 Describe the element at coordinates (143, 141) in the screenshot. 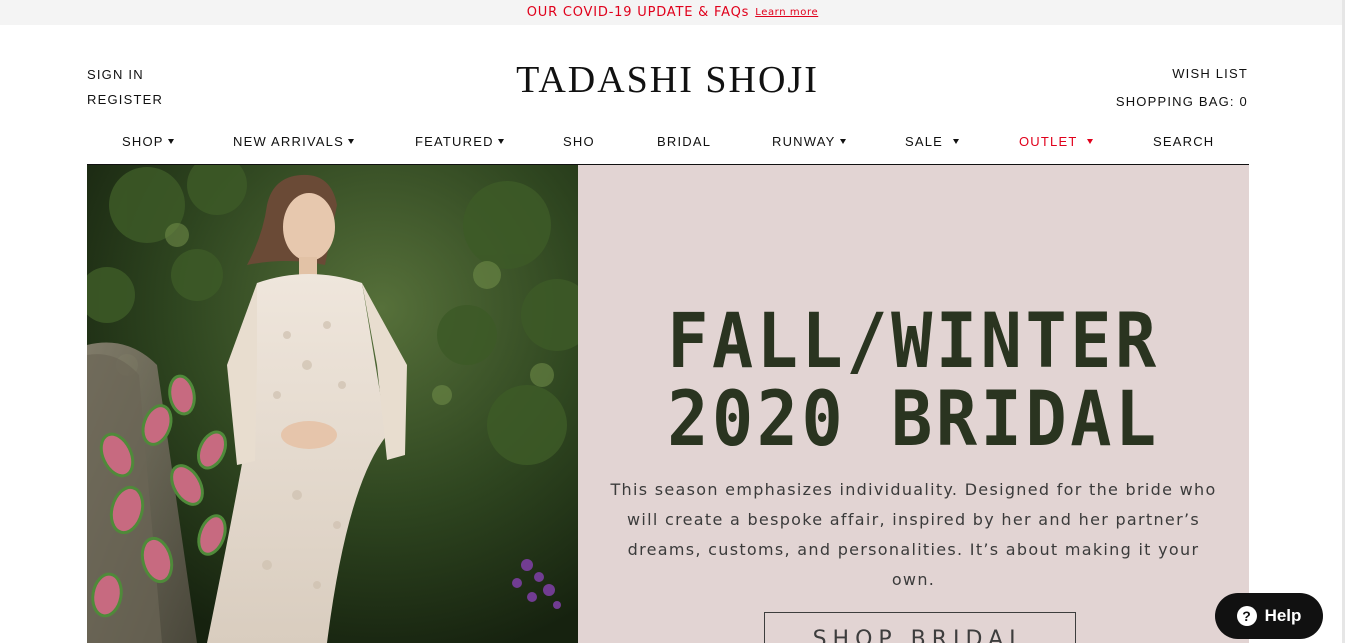

I see `nav-item-label: SHOP` at that location.